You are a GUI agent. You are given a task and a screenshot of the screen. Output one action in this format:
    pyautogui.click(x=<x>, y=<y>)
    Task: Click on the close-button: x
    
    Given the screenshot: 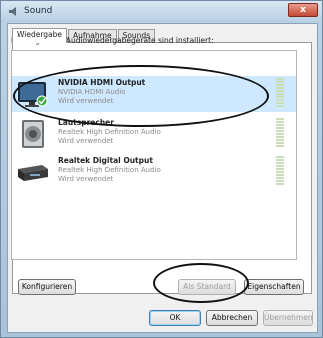 What is the action you would take?
    pyautogui.click(x=303, y=10)
    